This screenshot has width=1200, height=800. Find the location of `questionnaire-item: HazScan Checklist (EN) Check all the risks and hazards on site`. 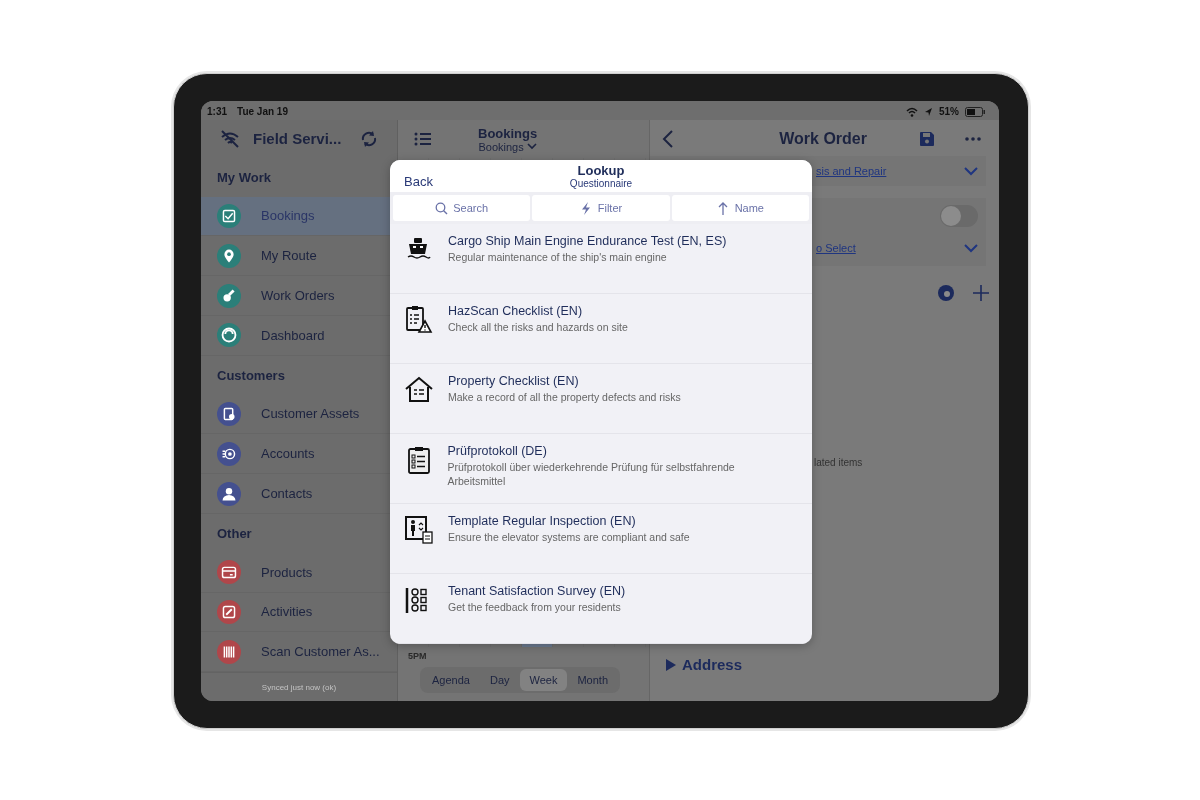

questionnaire-item: HazScan Checklist (EN) Check all the risks and hazards on site is located at coordinates (601, 329).